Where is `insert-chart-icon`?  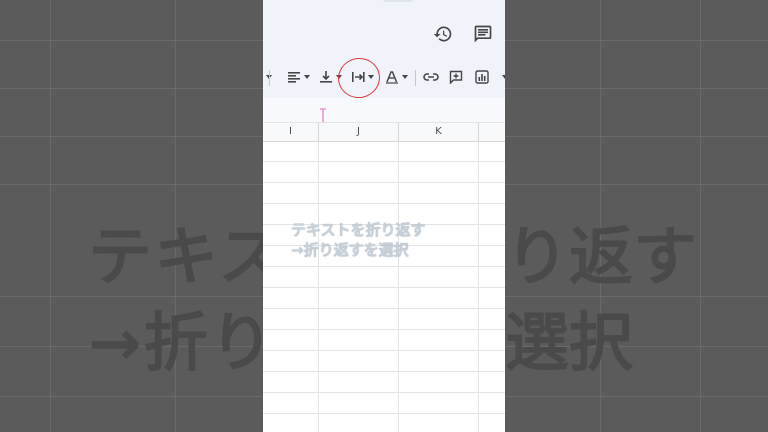 insert-chart-icon is located at coordinates (482, 77).